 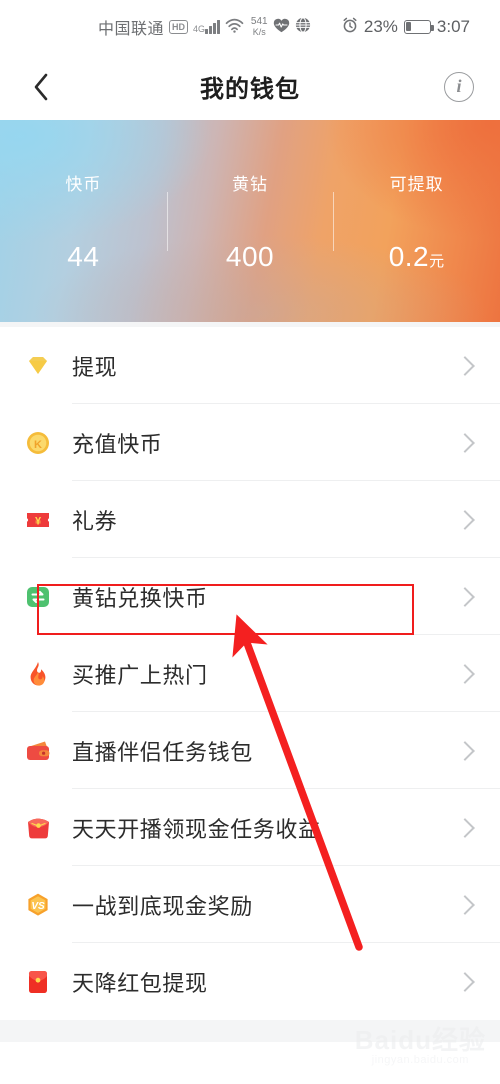 I want to click on battery-icon, so click(x=418, y=26).